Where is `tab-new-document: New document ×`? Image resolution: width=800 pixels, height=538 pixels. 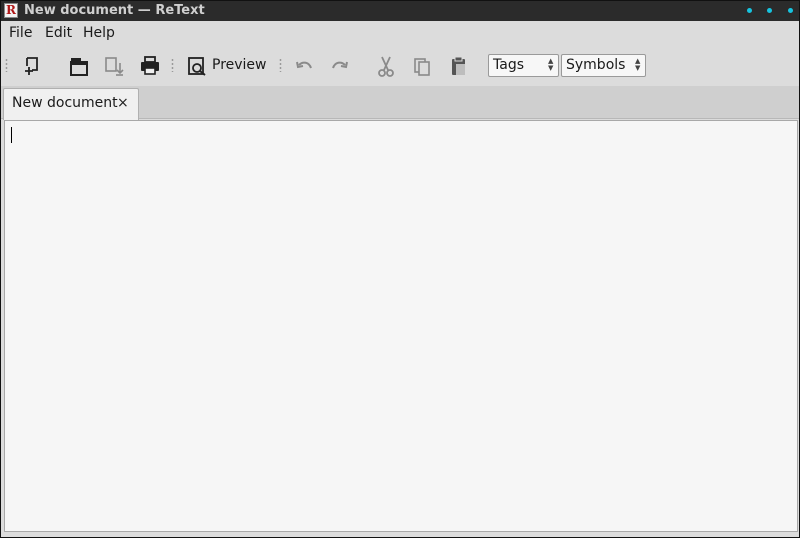
tab-new-document: New document × is located at coordinates (71, 104).